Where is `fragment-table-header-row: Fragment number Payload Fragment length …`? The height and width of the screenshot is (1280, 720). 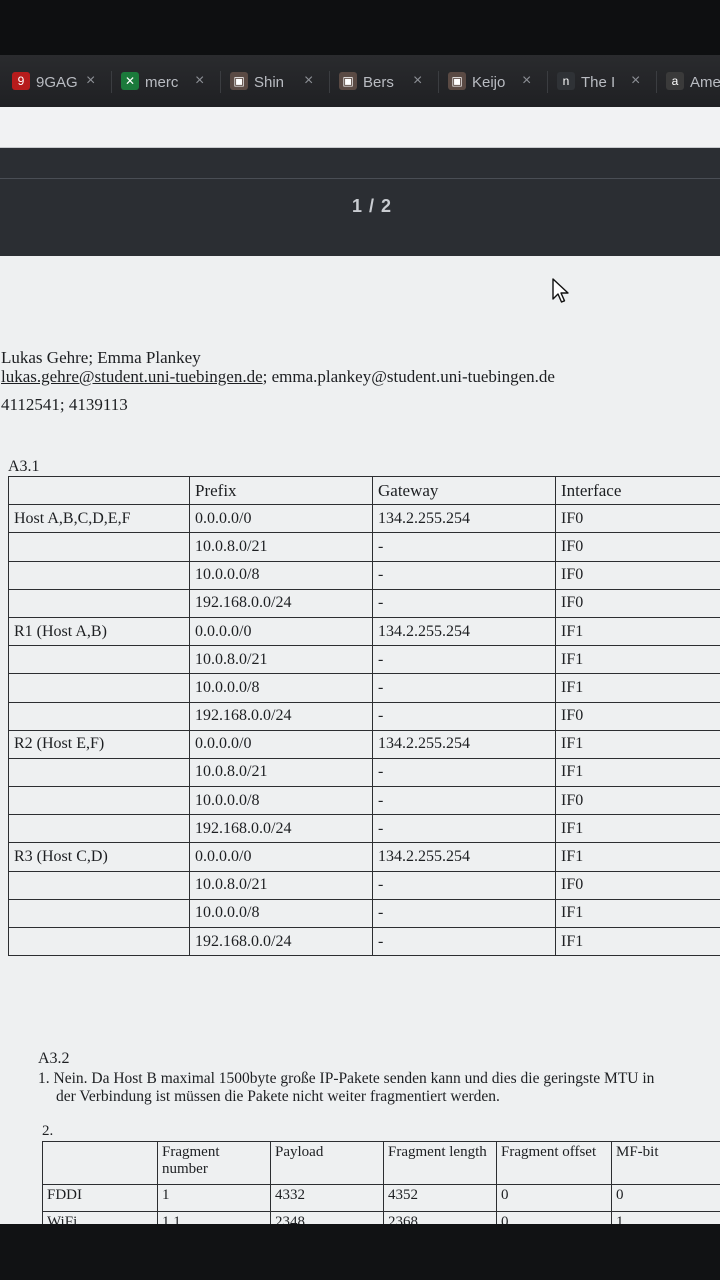 fragment-table-header-row: Fragment number Payload Fragment length … is located at coordinates (381, 1163).